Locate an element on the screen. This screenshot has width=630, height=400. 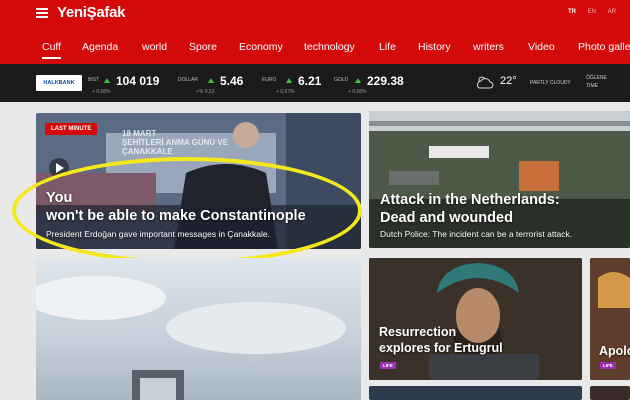
nav-item-video: Video is located at coordinates (541, 47).